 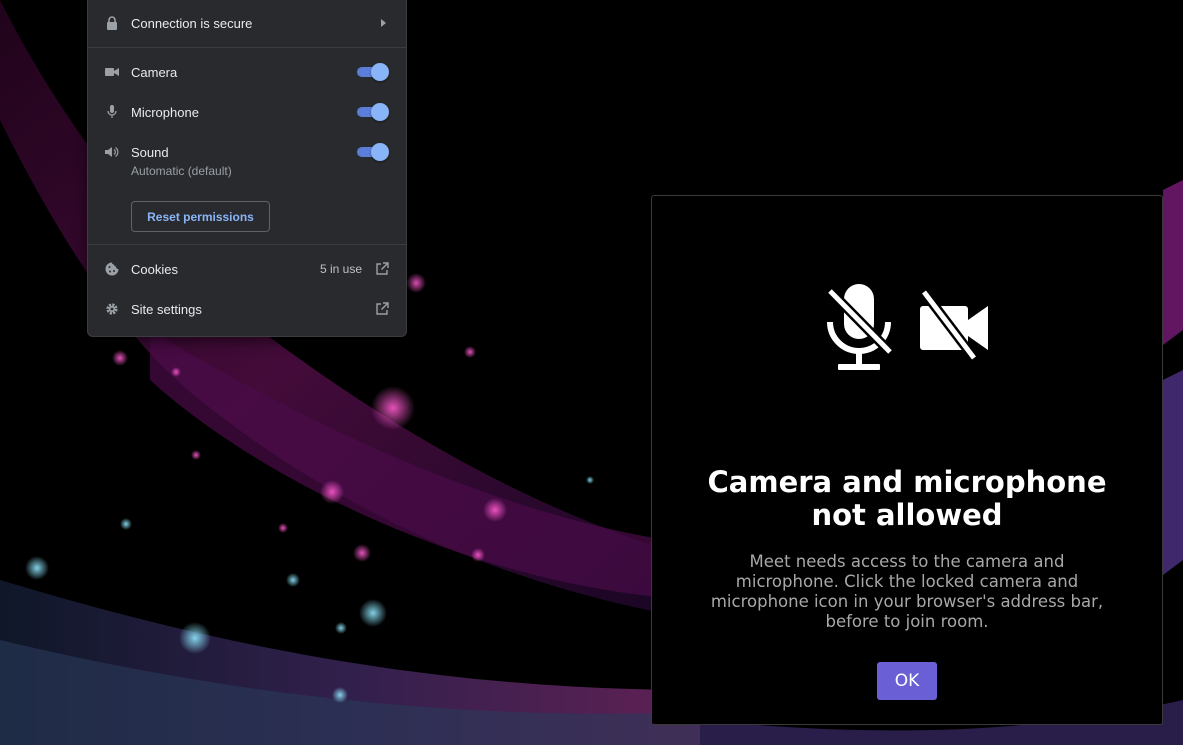 What do you see at coordinates (154, 269) in the screenshot?
I see `cookies-label: Cookies` at bounding box center [154, 269].